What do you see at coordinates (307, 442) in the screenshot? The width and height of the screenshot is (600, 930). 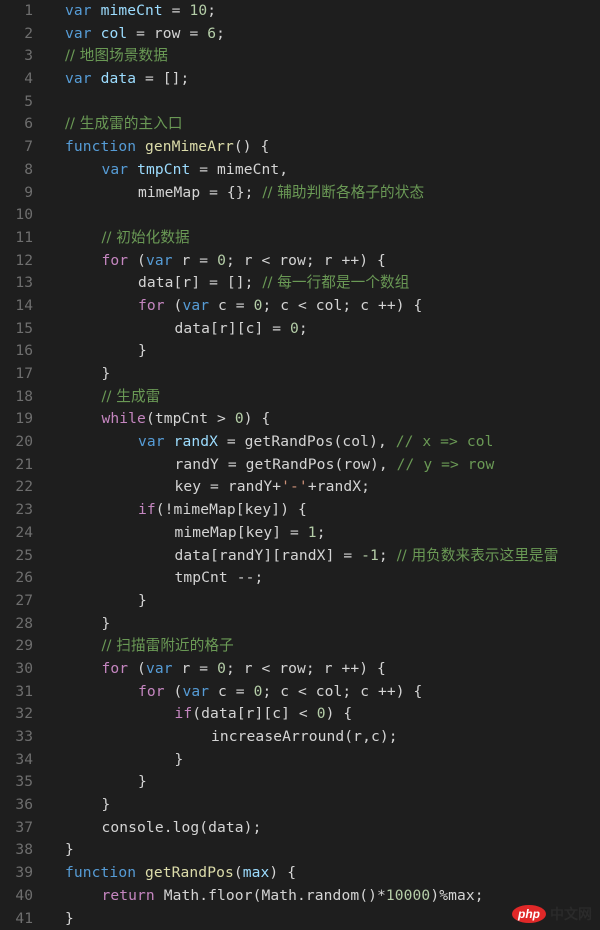 I see `token-plain: = getRandPos(col),` at bounding box center [307, 442].